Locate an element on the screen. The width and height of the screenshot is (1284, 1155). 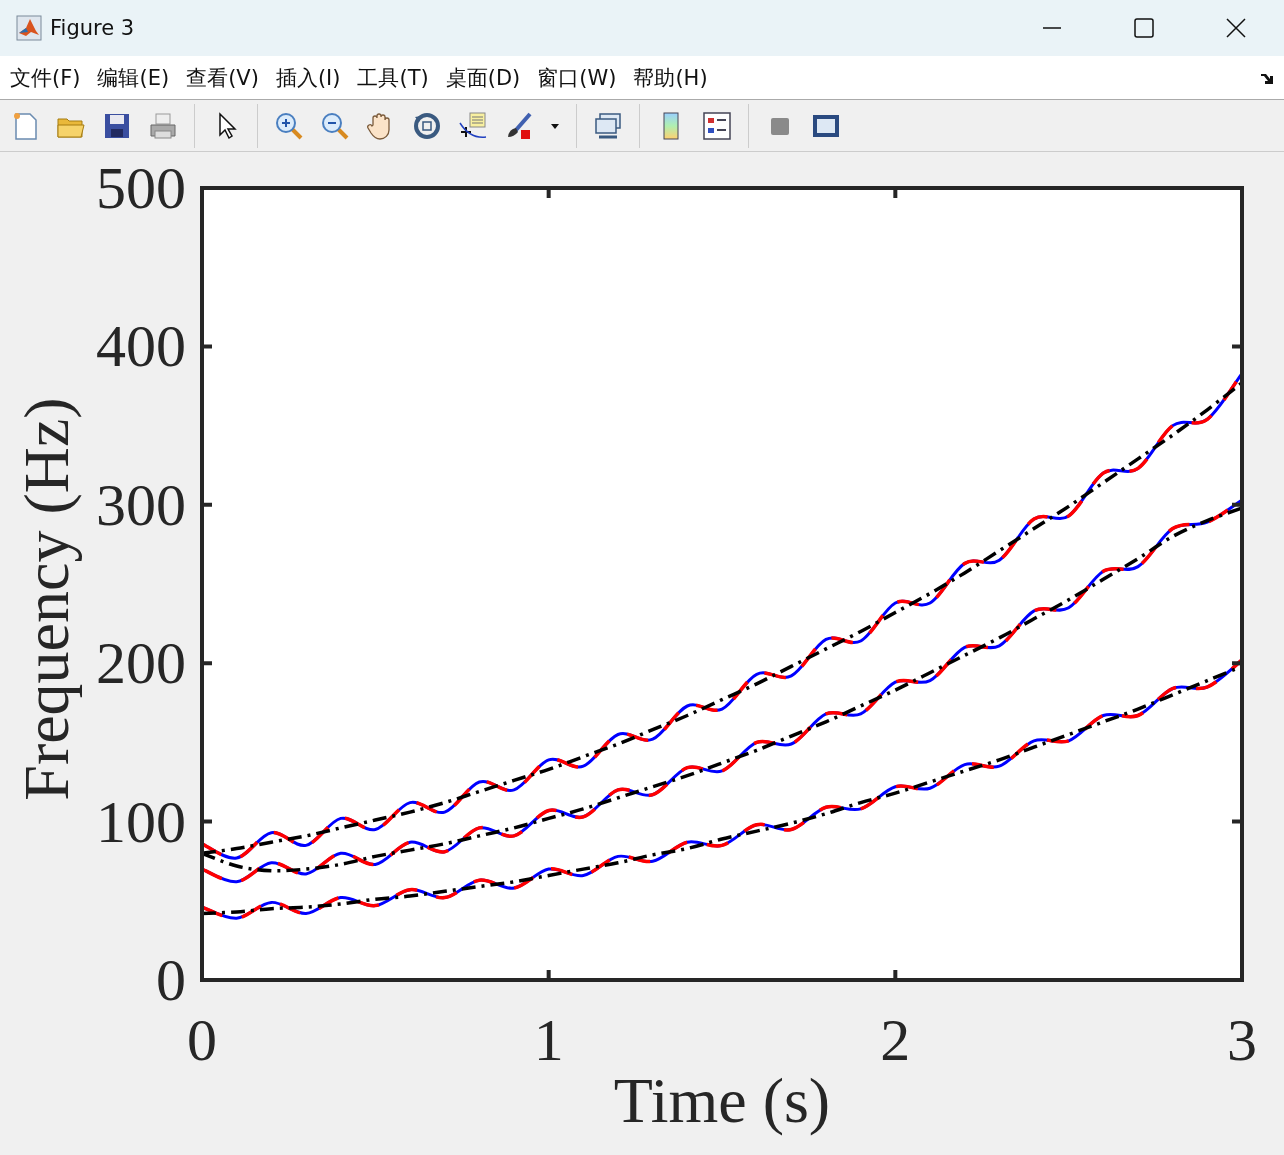
x-tick-label: 3 is located at coordinates (1242, 1040).